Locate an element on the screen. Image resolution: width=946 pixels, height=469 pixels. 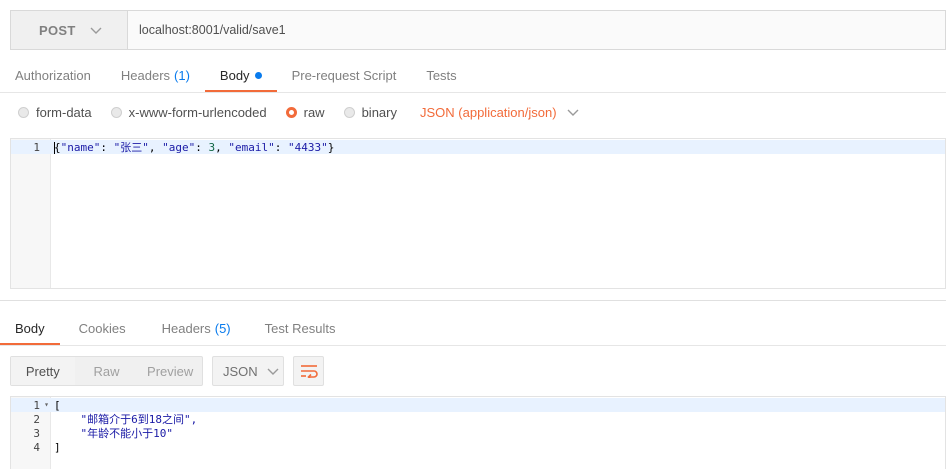
line-number-text: 1 is located at coordinates (36, 405).